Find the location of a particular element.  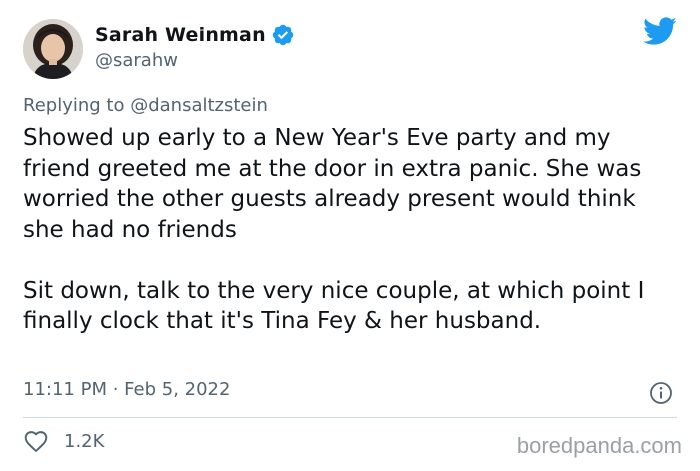

avatar is located at coordinates (53, 49).